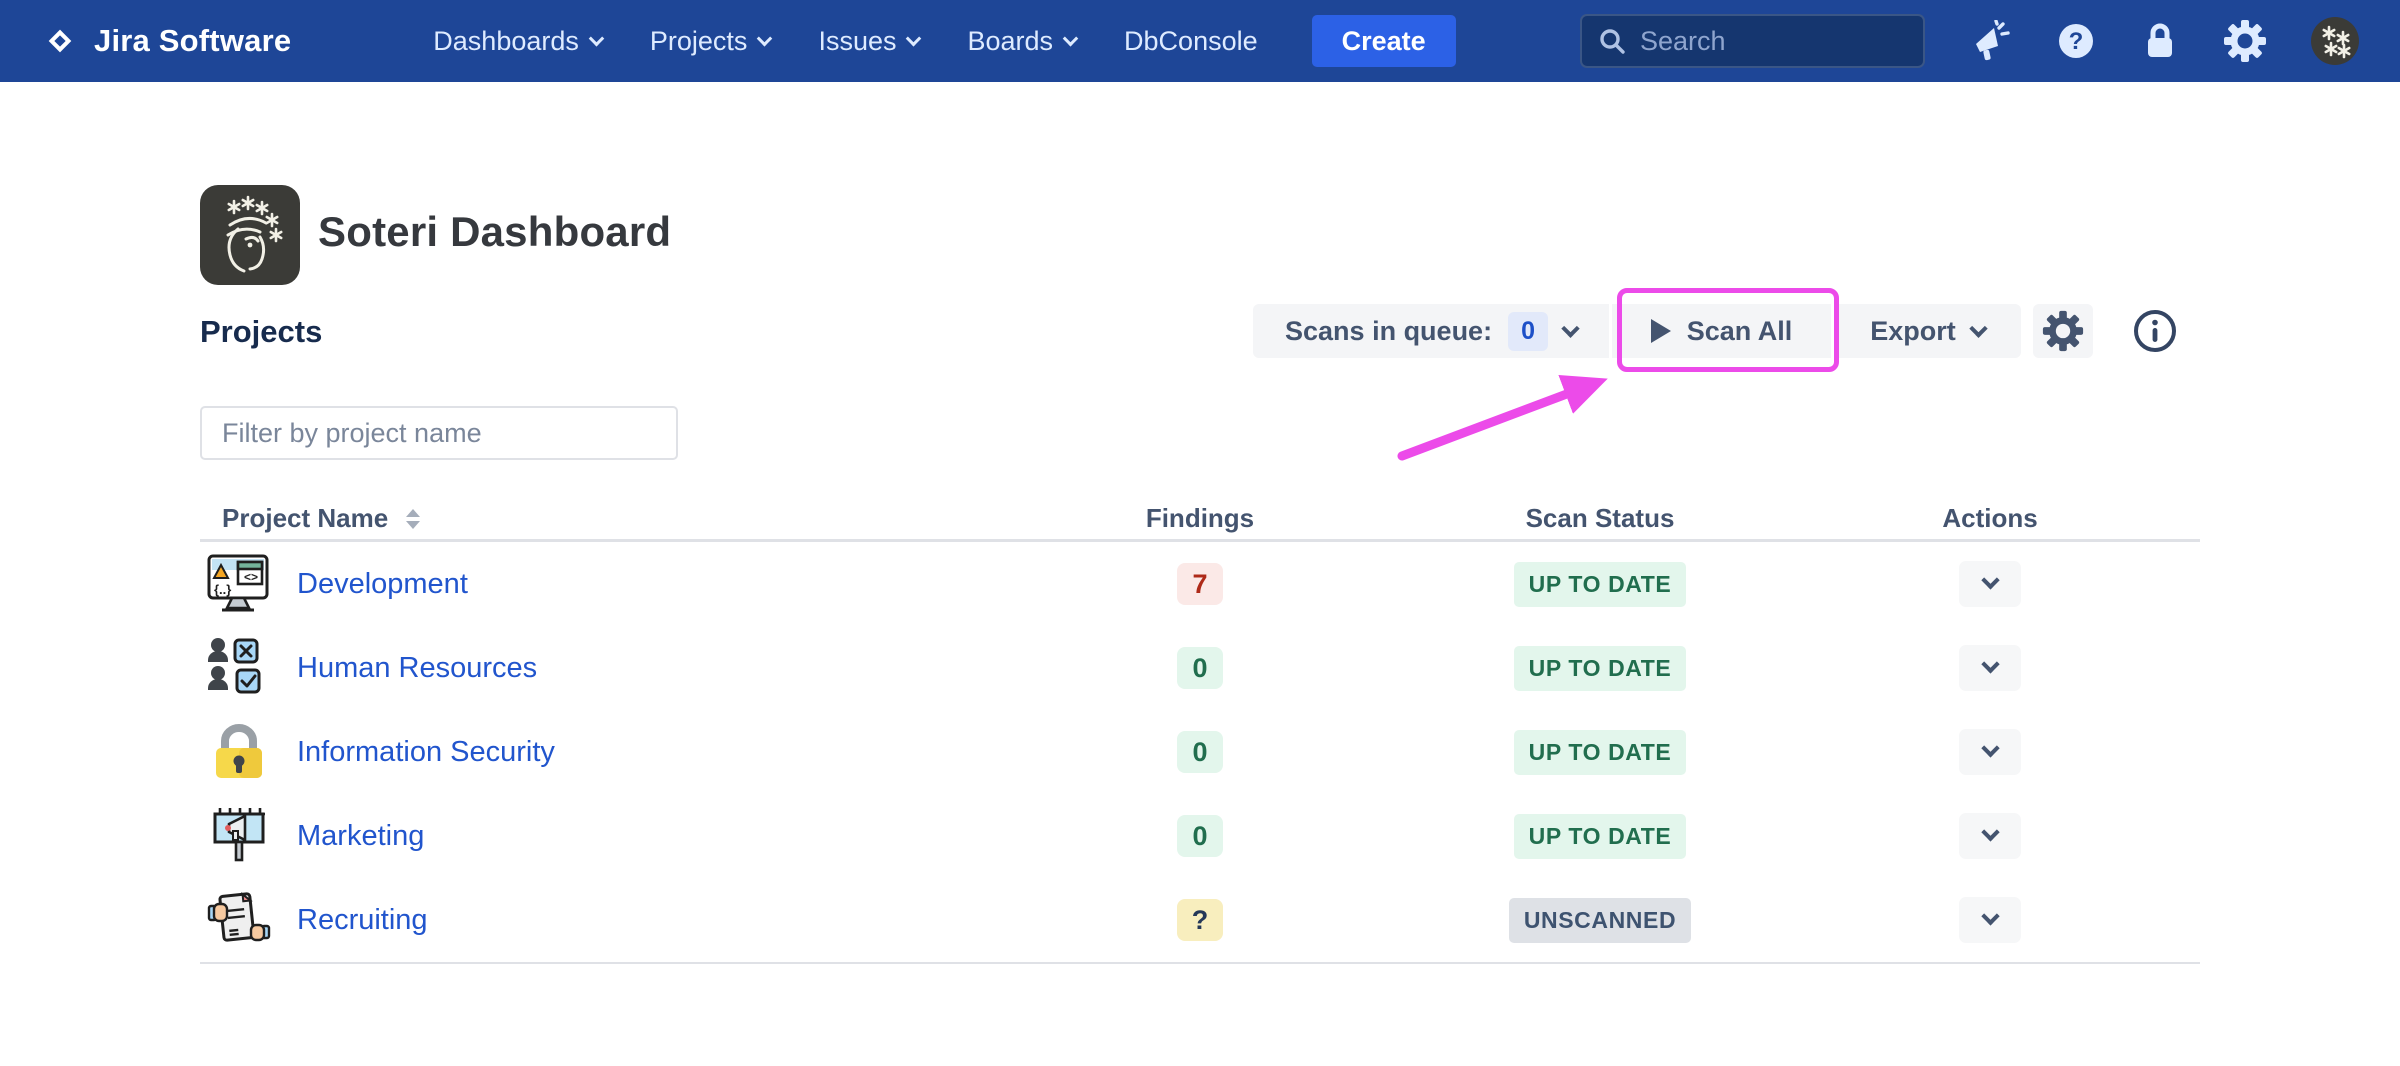  I want to click on search-box, so click(1752, 41).